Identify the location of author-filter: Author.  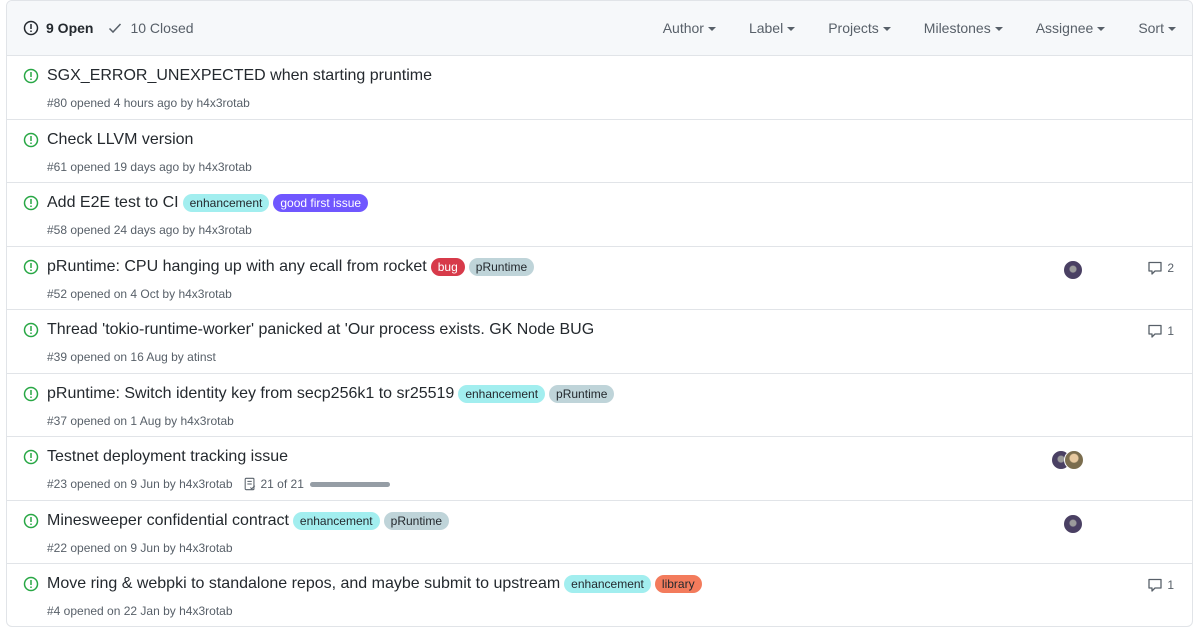
(689, 28).